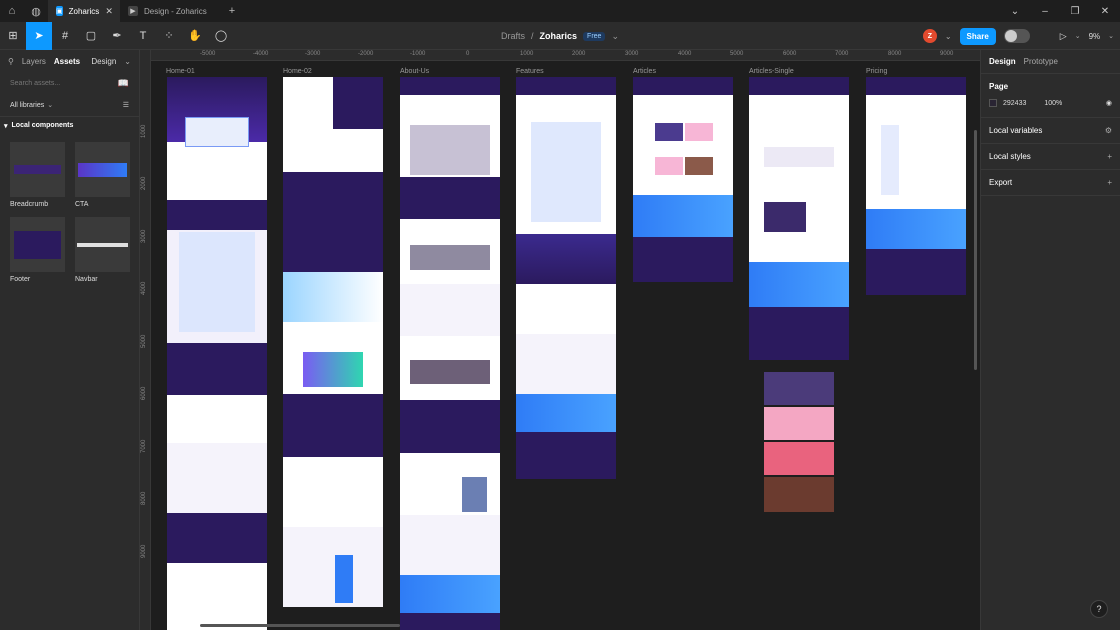  What do you see at coordinates (1063, 36) in the screenshot?
I see `present-icon: ▷` at bounding box center [1063, 36].